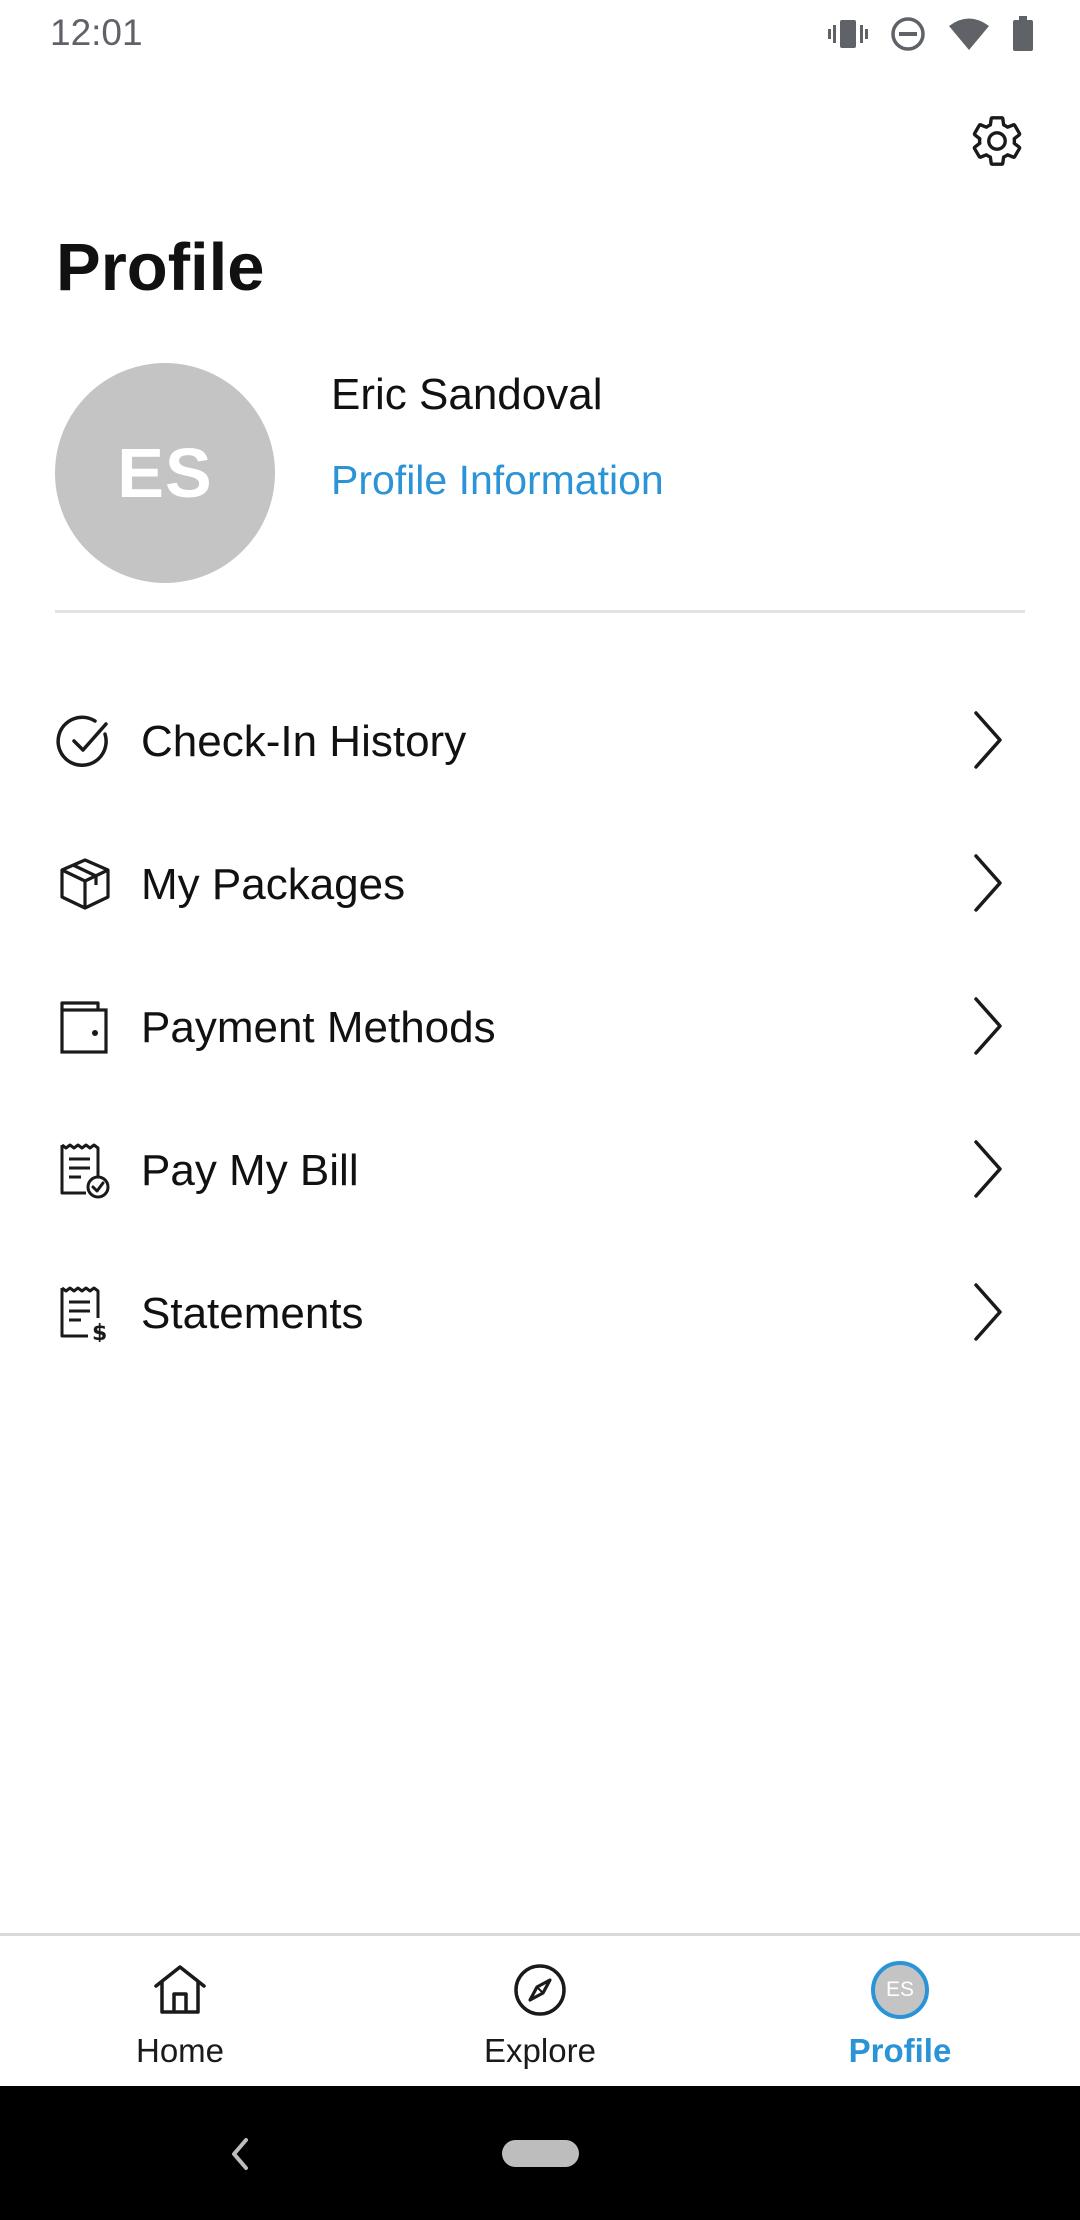 The height and width of the screenshot is (2220, 1080). What do you see at coordinates (969, 34) in the screenshot?
I see `wifi-icon` at bounding box center [969, 34].